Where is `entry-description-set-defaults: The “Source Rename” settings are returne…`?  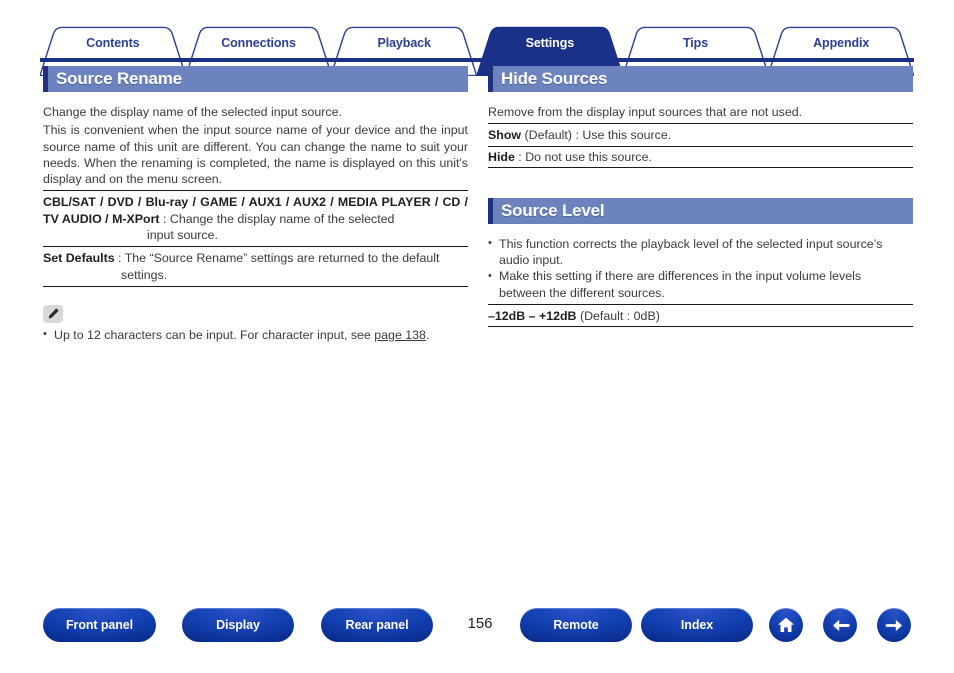 entry-description-set-defaults: The “Source Rename” settings are returne… is located at coordinates (282, 258).